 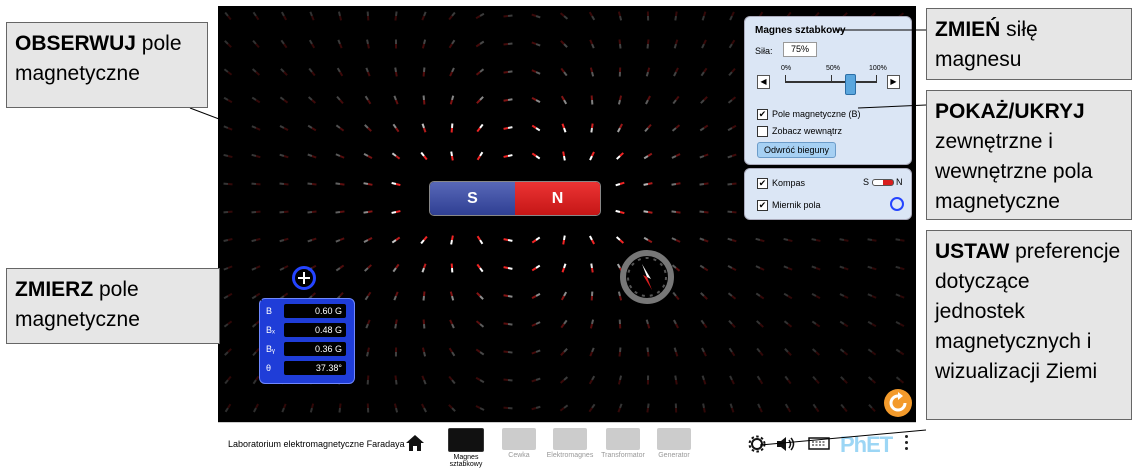 What do you see at coordinates (107, 65) in the screenshot?
I see `callout-observe: OBSERWUJ pole magnetyczne` at bounding box center [107, 65].